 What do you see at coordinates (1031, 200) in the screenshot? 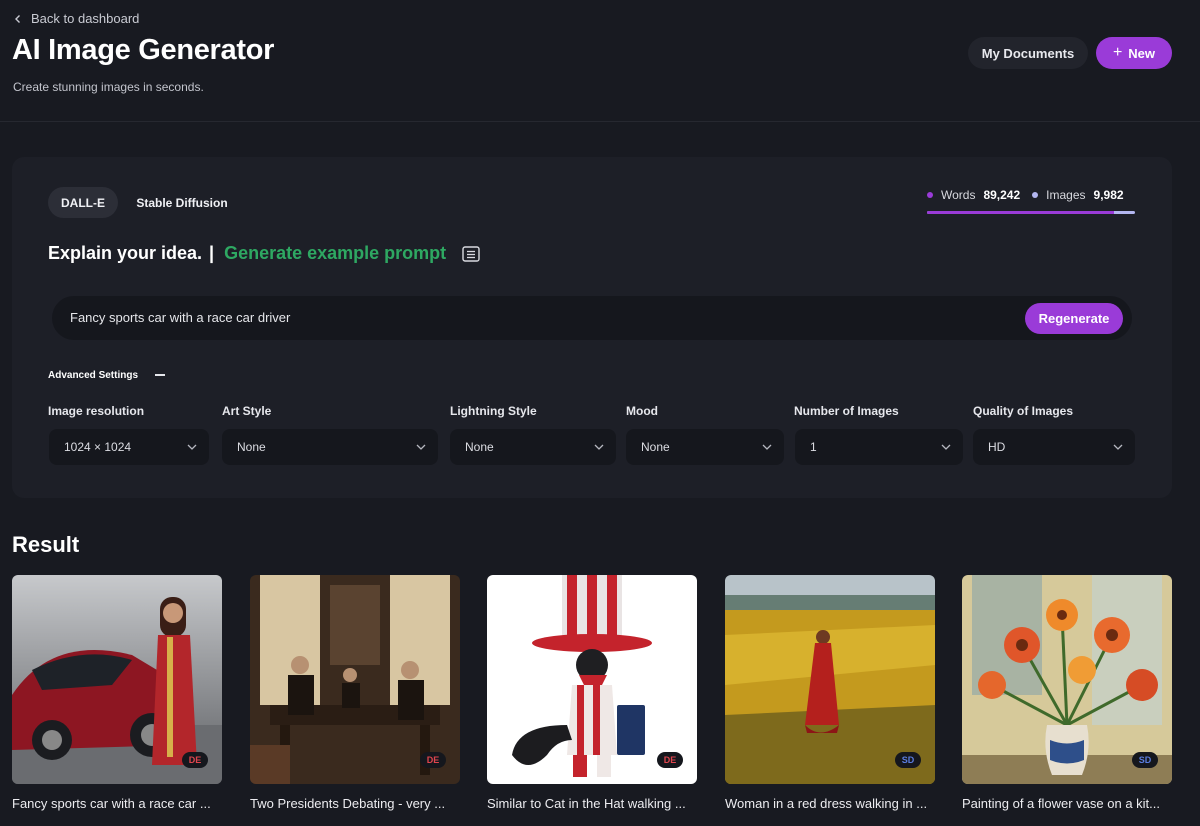
I see `usage-meter: Words 89,242 Images 9,982` at bounding box center [1031, 200].